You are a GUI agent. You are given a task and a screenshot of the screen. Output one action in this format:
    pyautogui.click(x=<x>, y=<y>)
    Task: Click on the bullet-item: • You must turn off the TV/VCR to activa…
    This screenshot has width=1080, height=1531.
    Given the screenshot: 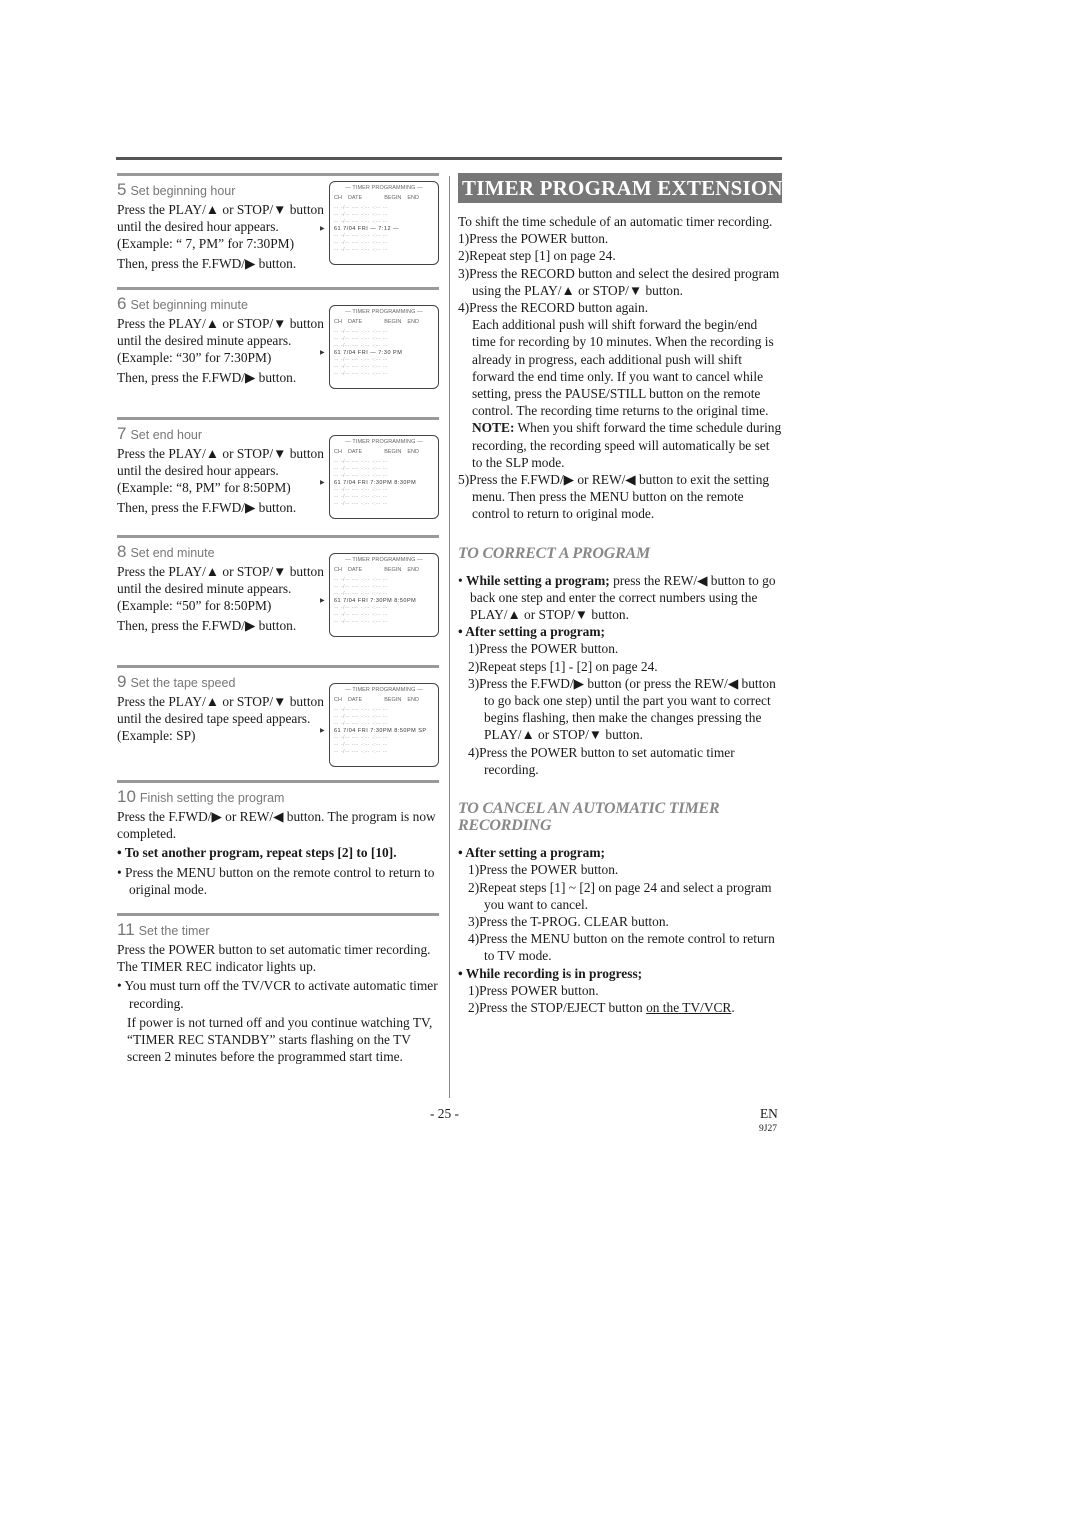 What is the action you would take?
    pyautogui.click(x=277, y=994)
    